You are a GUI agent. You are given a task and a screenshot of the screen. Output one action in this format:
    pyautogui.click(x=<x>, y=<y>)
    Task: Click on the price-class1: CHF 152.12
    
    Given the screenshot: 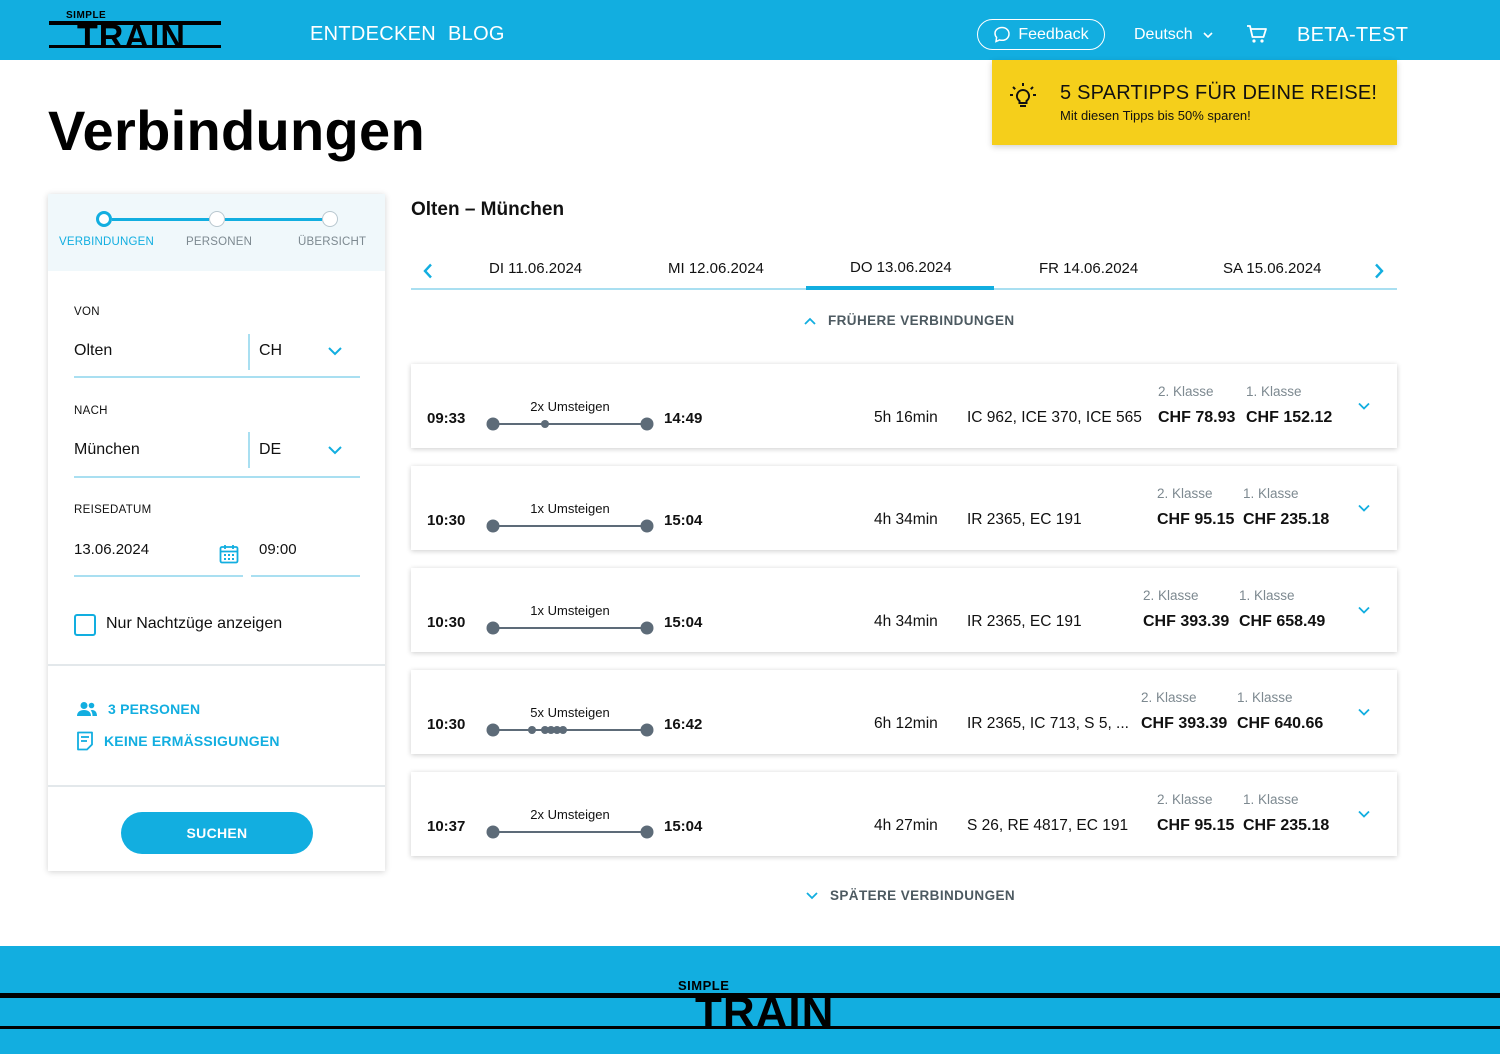 What is the action you would take?
    pyautogui.click(x=1289, y=417)
    